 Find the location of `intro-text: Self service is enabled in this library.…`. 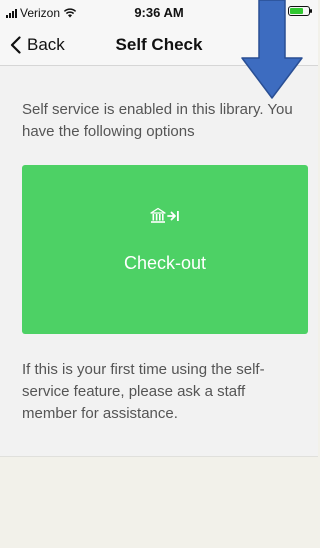

intro-text: Self service is enabled in this library.… is located at coordinates (157, 120).